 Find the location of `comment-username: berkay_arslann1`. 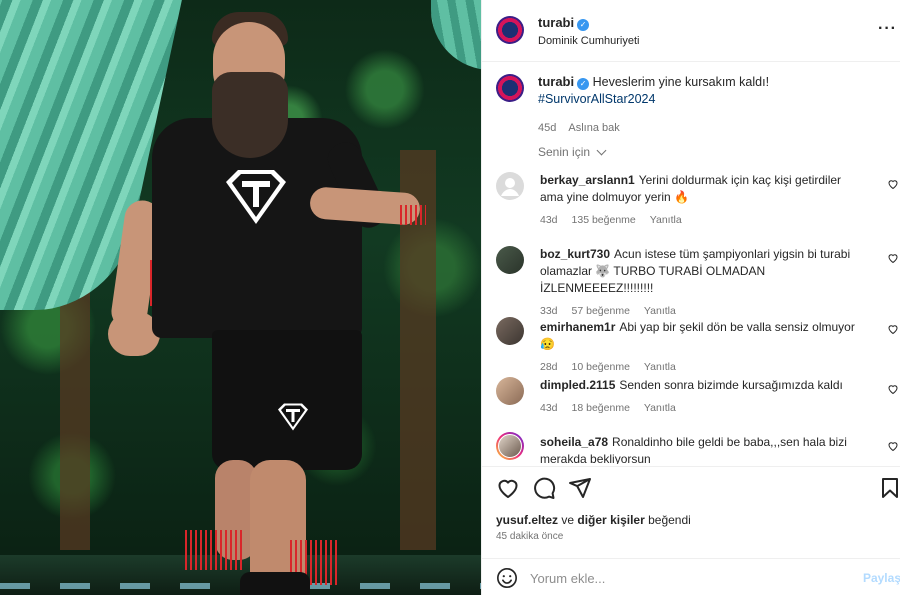

comment-username: berkay_arslann1 is located at coordinates (587, 180).